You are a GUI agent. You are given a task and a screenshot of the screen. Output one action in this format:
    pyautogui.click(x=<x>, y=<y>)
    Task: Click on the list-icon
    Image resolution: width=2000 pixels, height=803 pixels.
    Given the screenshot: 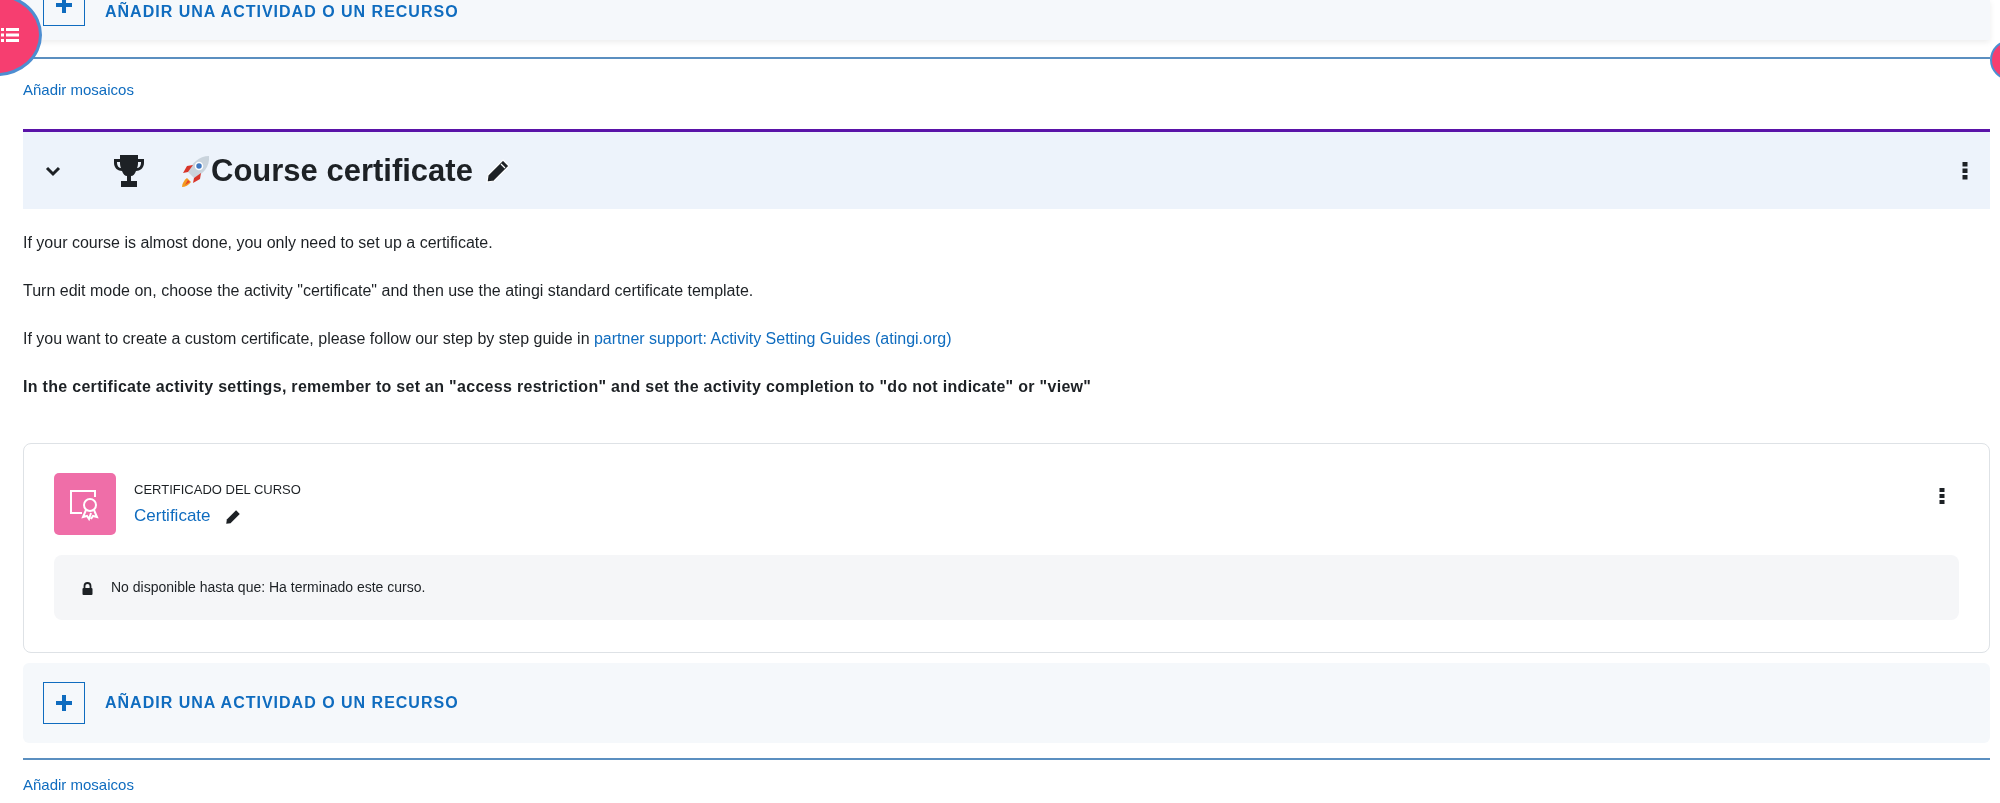 What is the action you would take?
    pyautogui.click(x=10, y=35)
    